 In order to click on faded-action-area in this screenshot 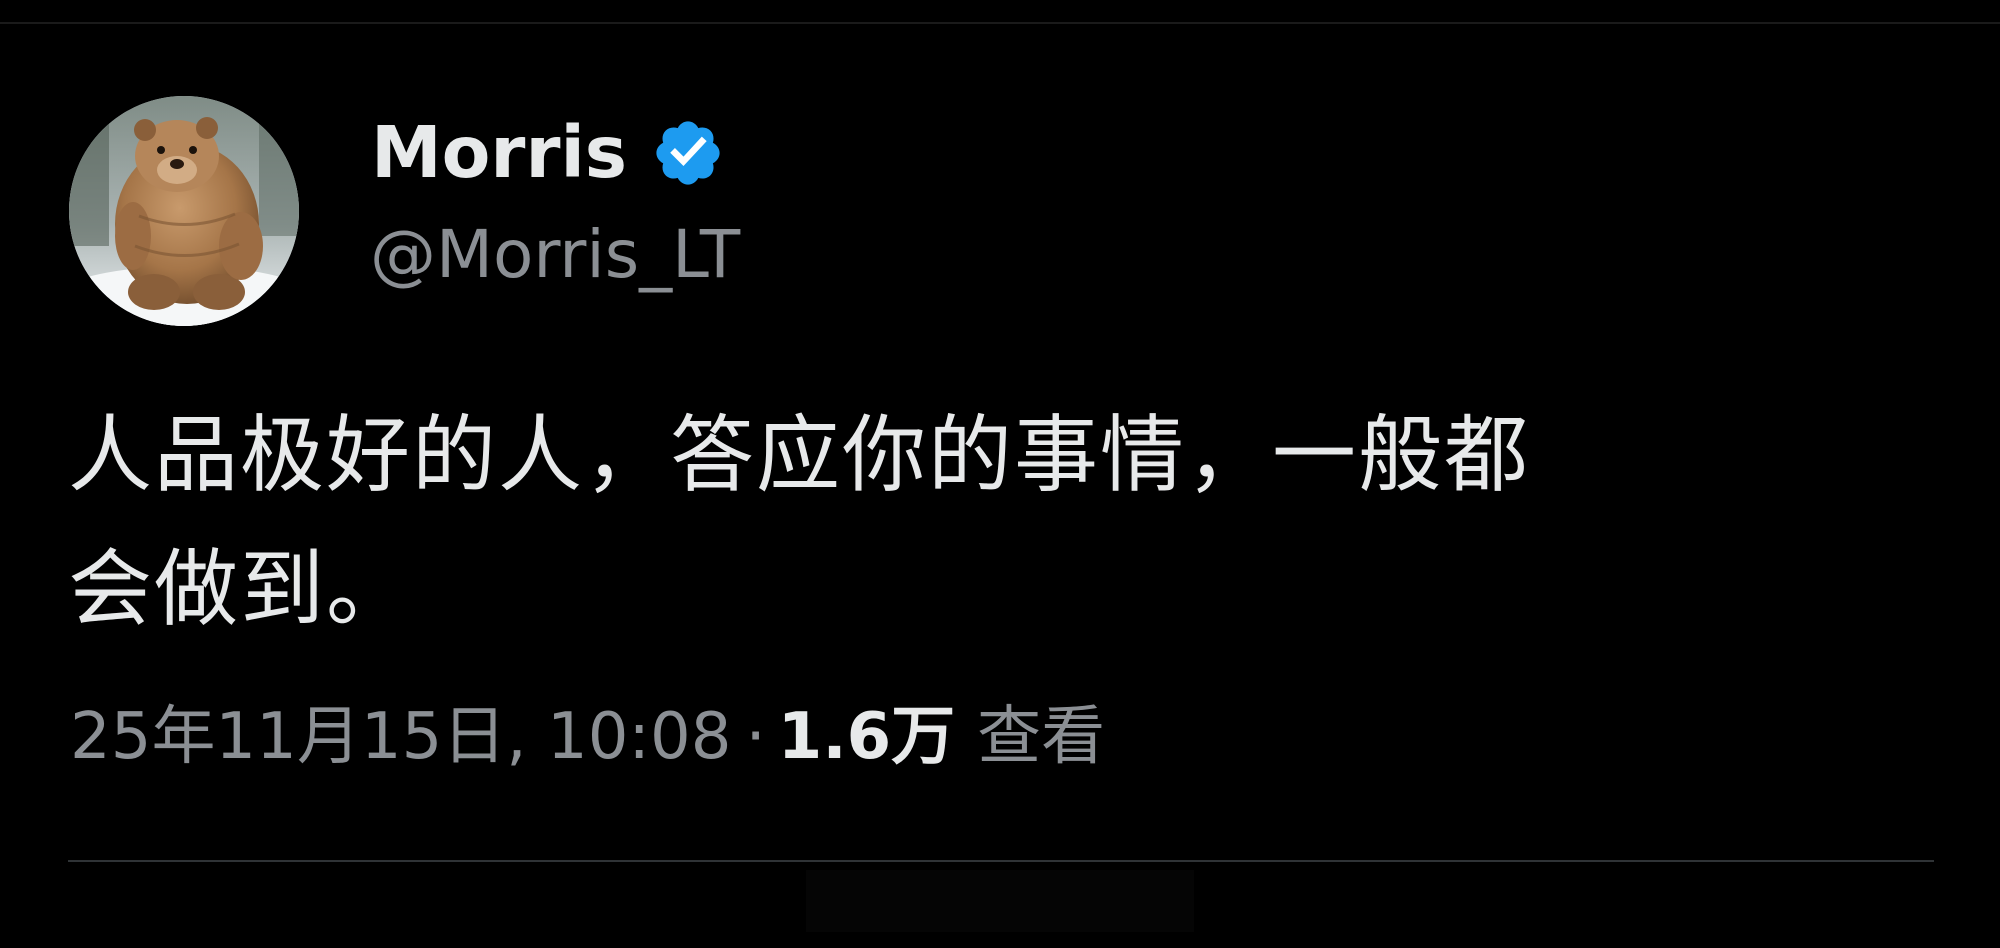, I will do `click(1000, 901)`.